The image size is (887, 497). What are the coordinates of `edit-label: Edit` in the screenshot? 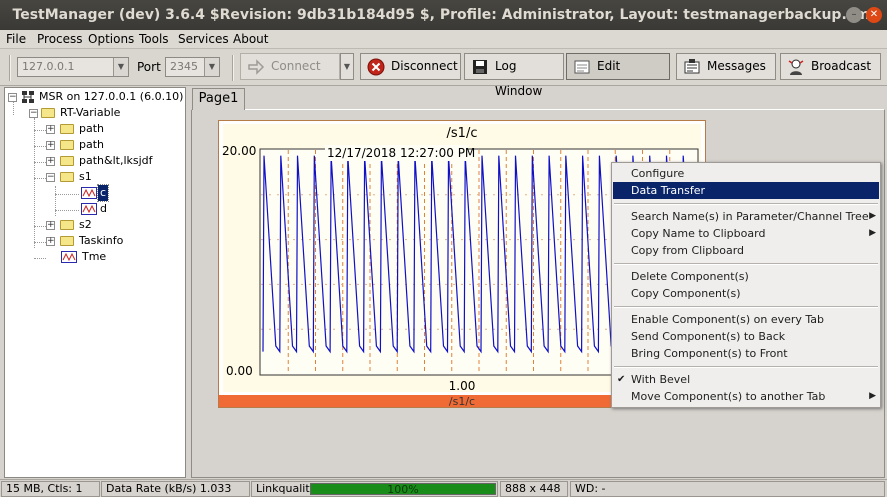 It's located at (609, 66).